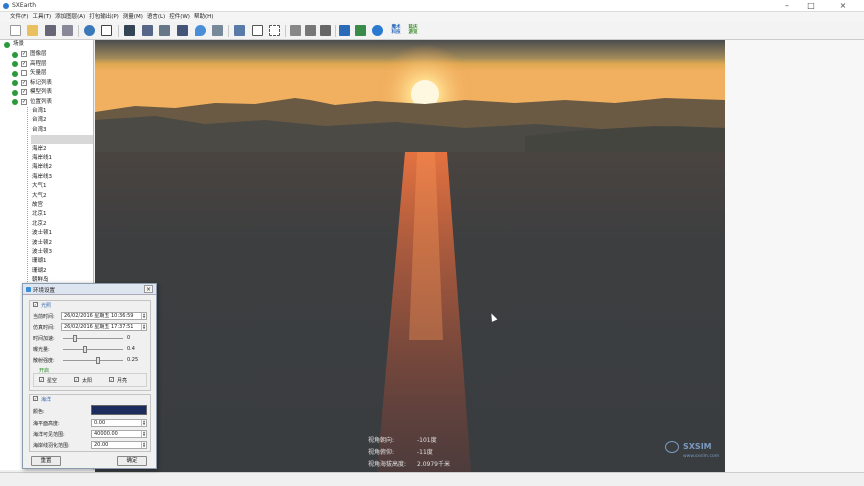 This screenshot has width=864, height=486. I want to click on visible-range-field: 40000.00 ▲ ▼, so click(119, 434).